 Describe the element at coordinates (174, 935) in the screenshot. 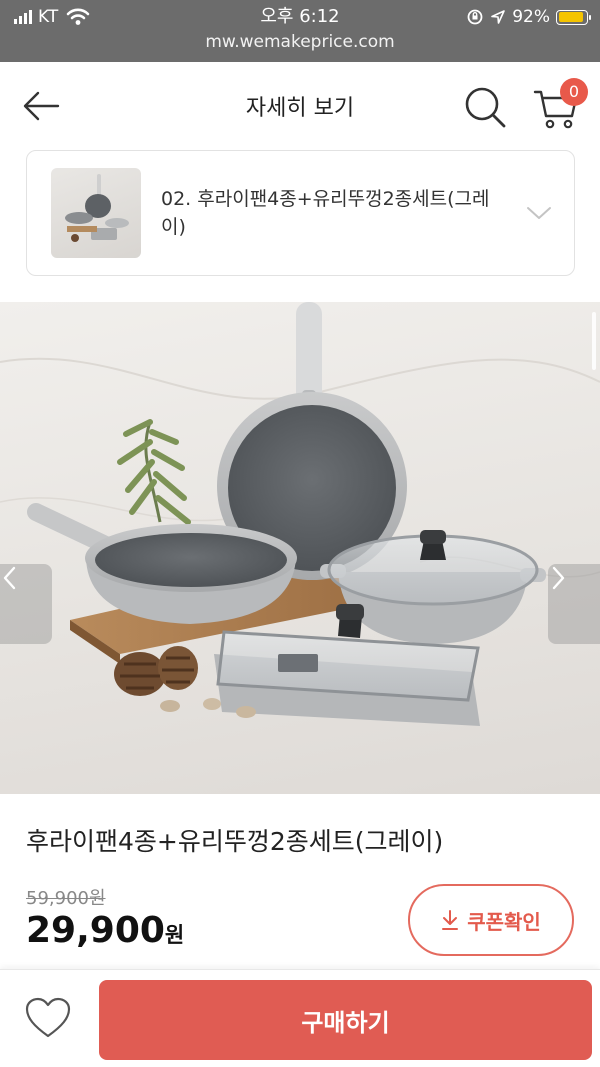

I see `sale-price-currency: 원` at that location.